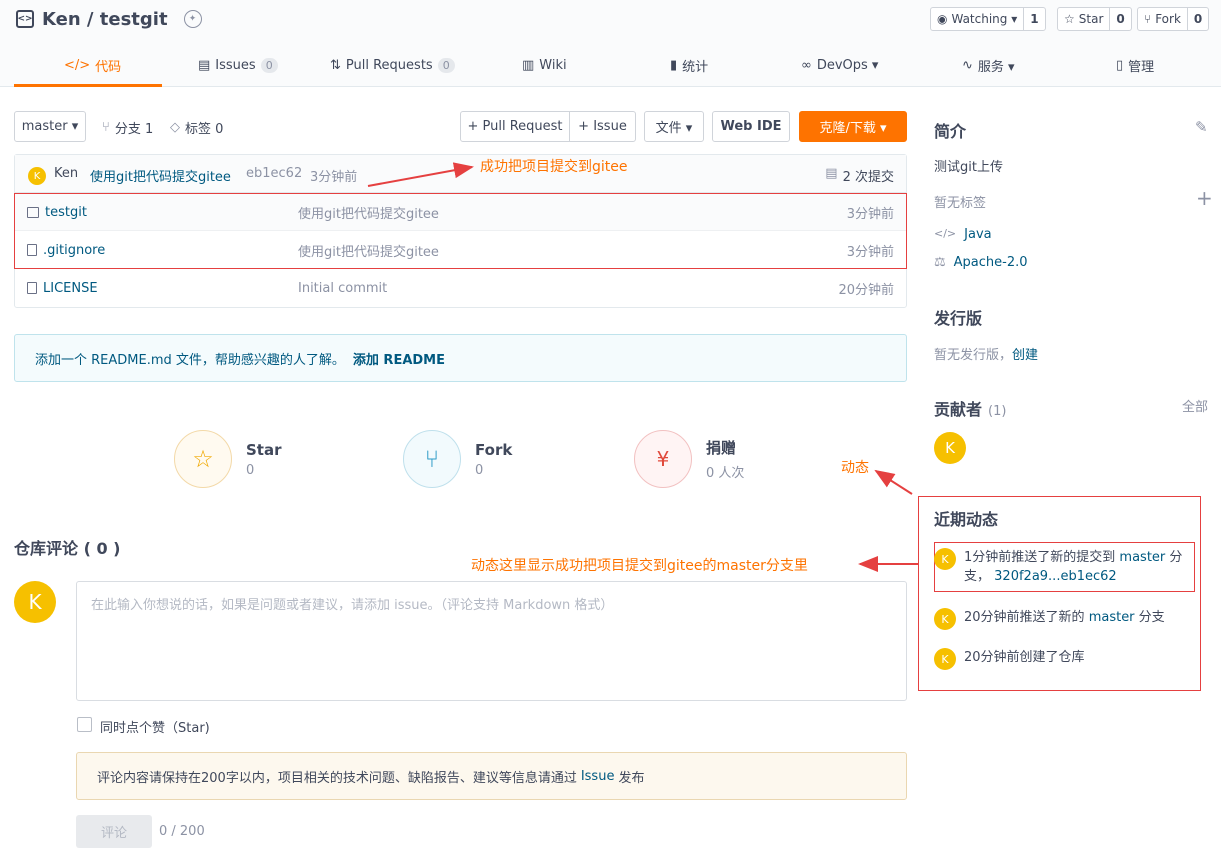 This screenshot has height=857, width=1221. Describe the element at coordinates (238, 65) in the screenshot. I see `tab-issues: ▤ Issues 0` at that location.